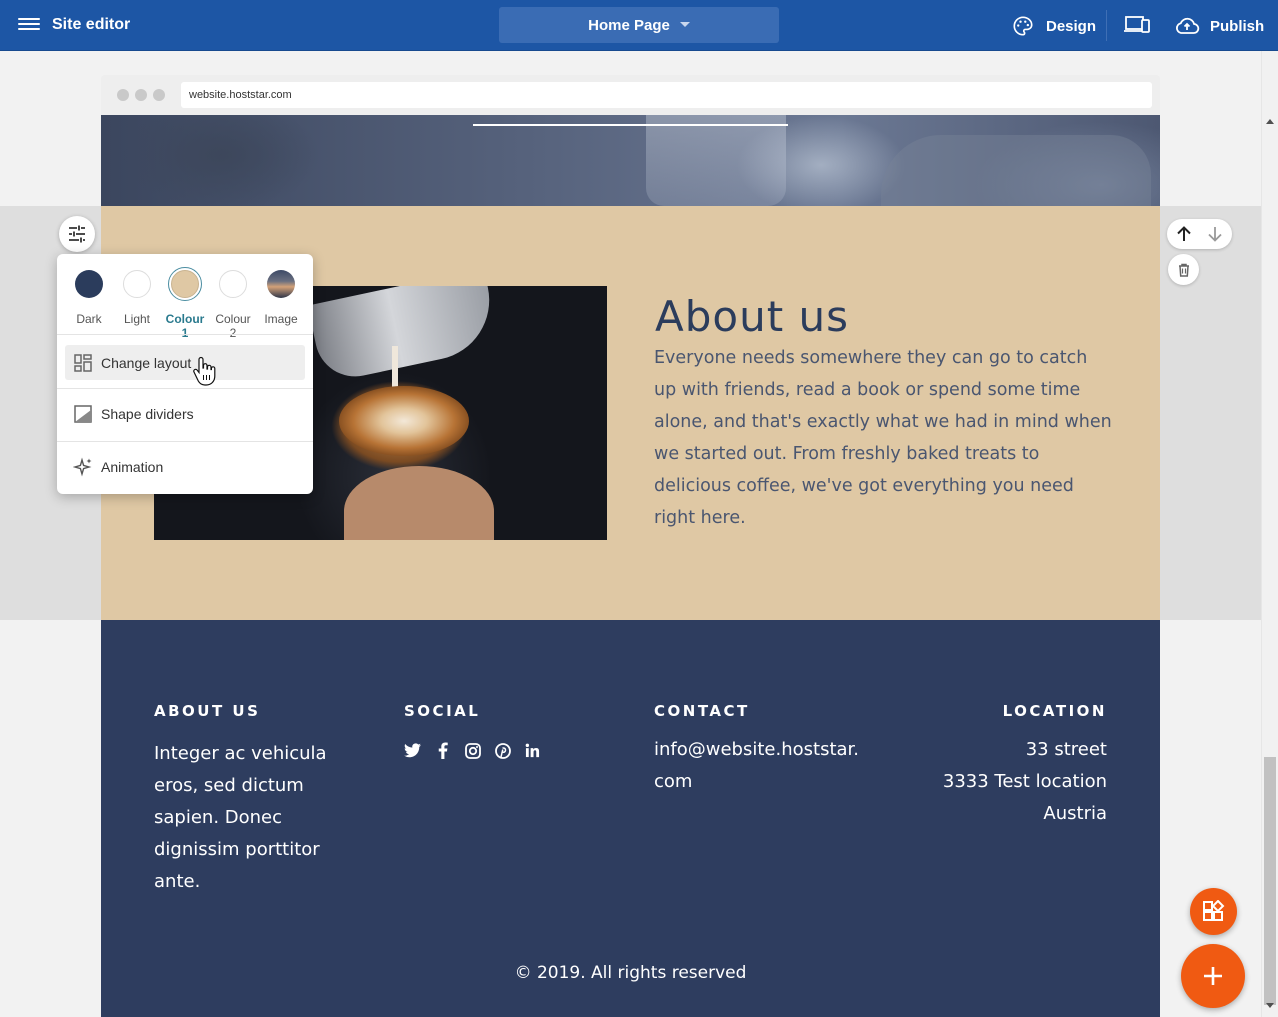 This screenshot has width=1278, height=1017. What do you see at coordinates (233, 284) in the screenshot?
I see `swatch-colour-2-circle` at bounding box center [233, 284].